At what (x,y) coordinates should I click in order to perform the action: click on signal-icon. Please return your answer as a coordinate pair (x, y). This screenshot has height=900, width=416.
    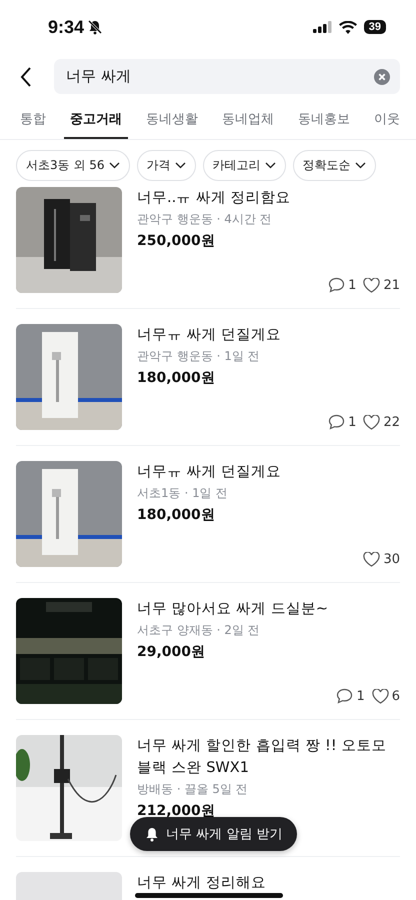
    Looking at the image, I should click on (322, 27).